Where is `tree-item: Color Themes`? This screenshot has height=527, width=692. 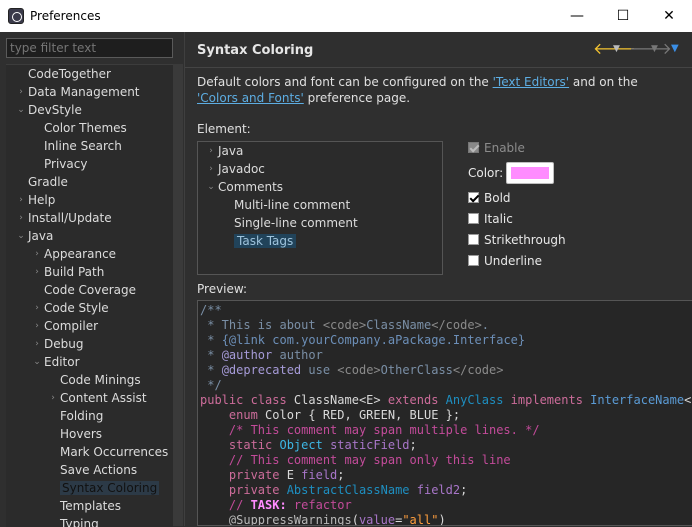
tree-item: Color Themes is located at coordinates (85, 128).